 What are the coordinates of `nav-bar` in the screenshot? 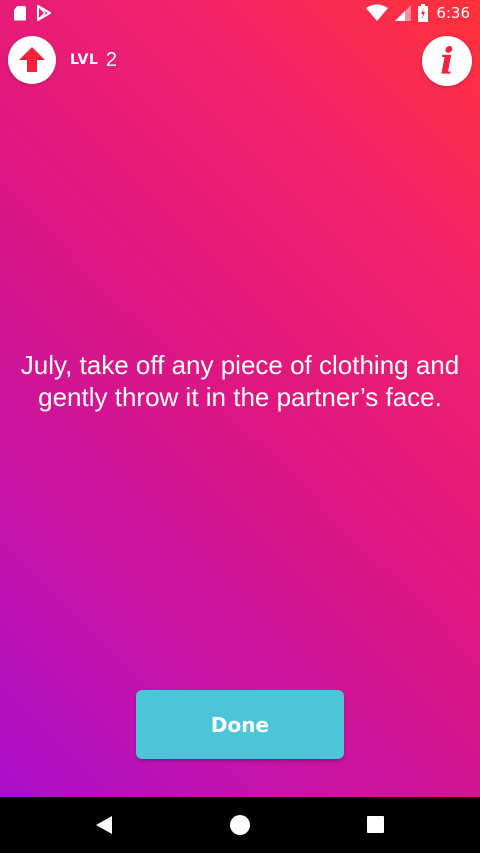 It's located at (240, 825).